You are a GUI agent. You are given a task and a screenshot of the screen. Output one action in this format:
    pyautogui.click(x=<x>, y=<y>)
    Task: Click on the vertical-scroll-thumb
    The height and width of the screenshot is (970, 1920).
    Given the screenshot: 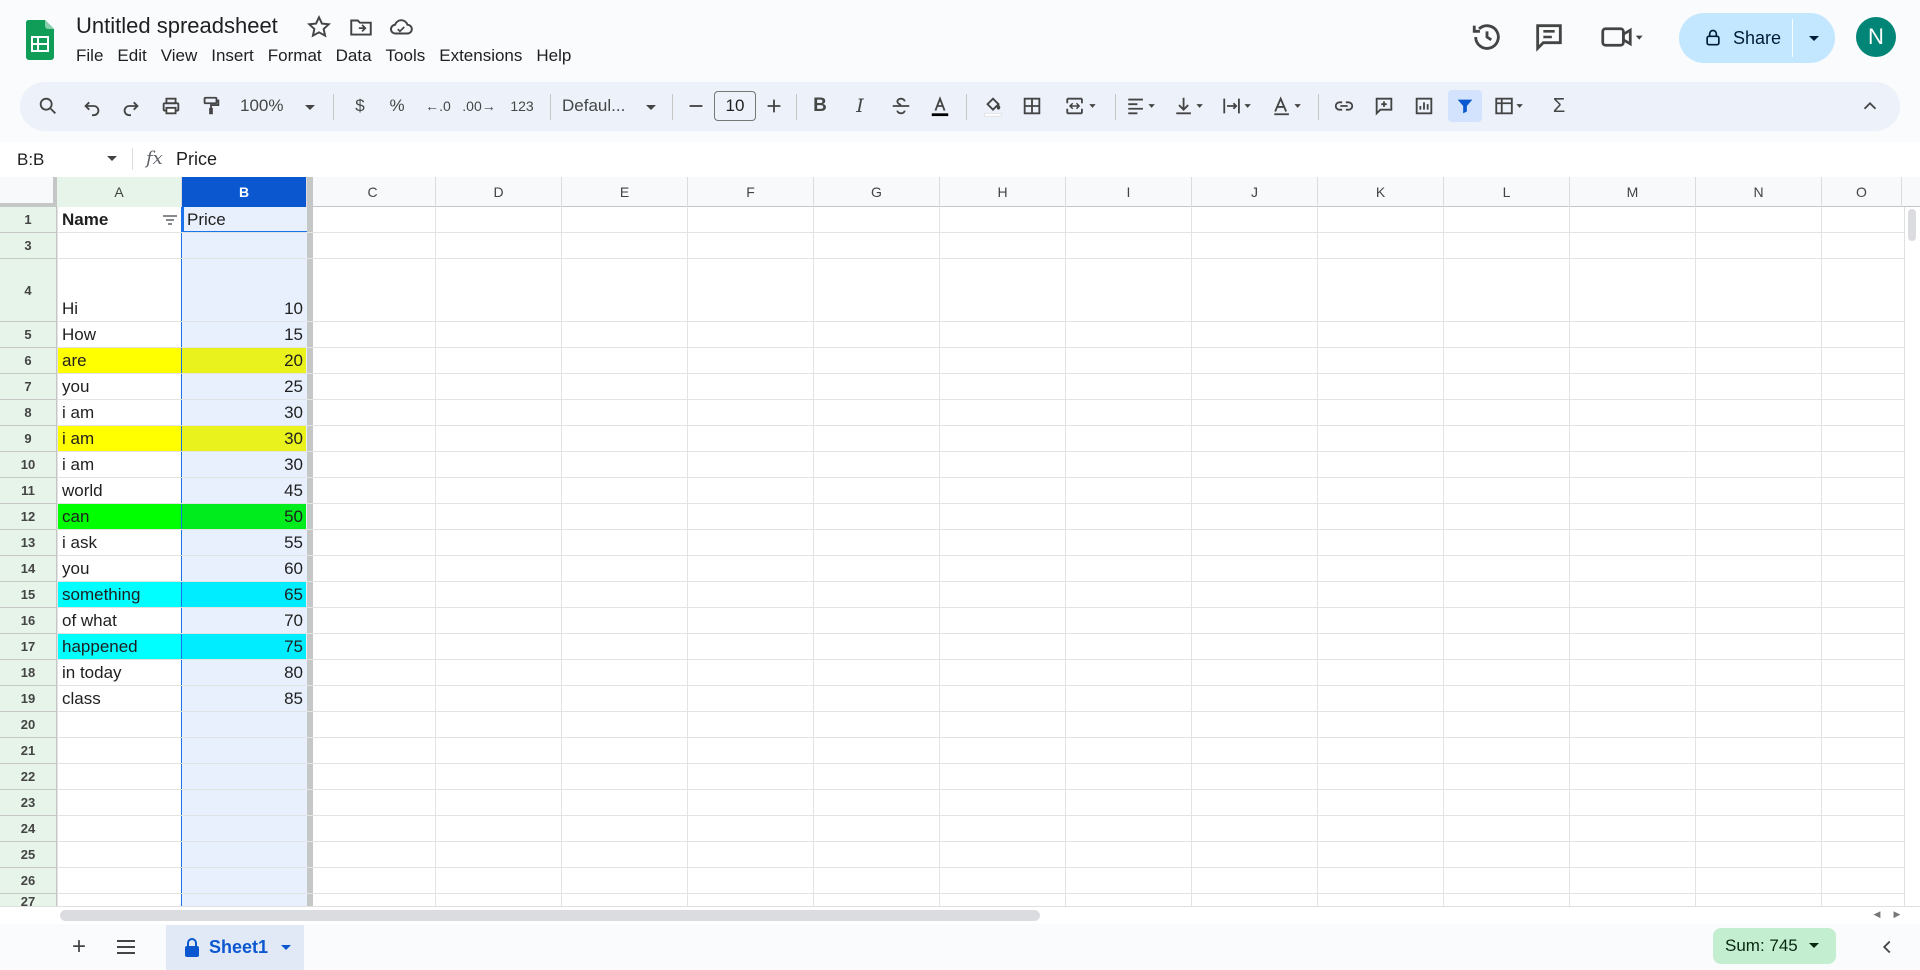 What is the action you would take?
    pyautogui.click(x=1912, y=225)
    